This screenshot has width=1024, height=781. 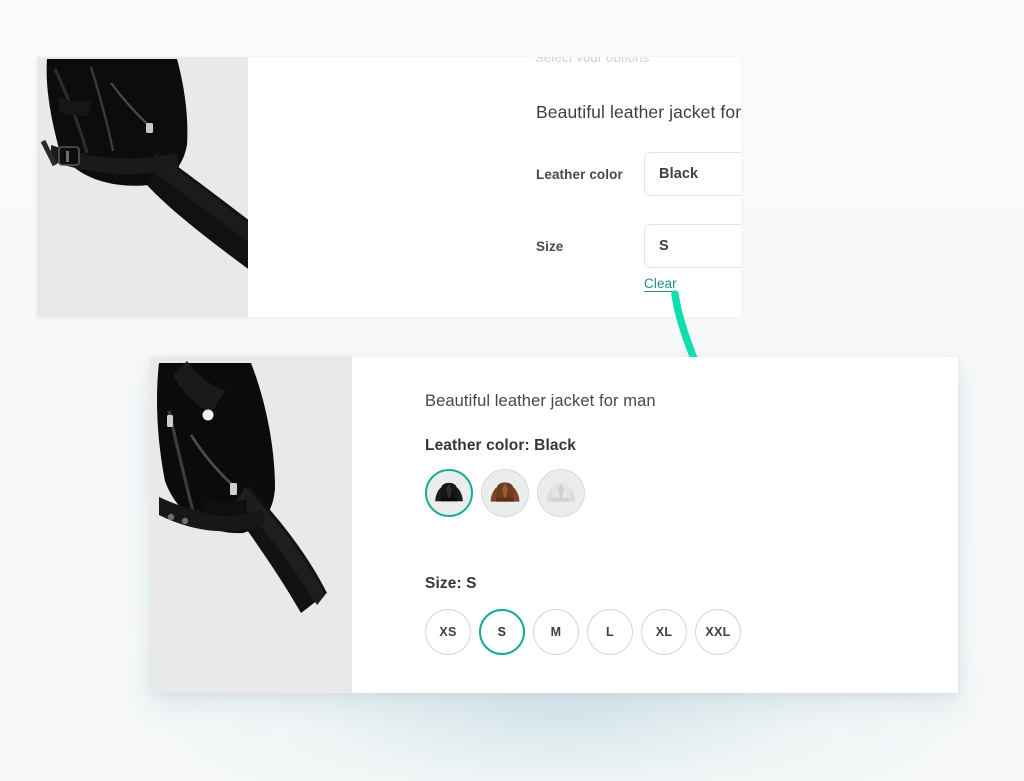 What do you see at coordinates (664, 246) in the screenshot?
I see `select-size-value: S` at bounding box center [664, 246].